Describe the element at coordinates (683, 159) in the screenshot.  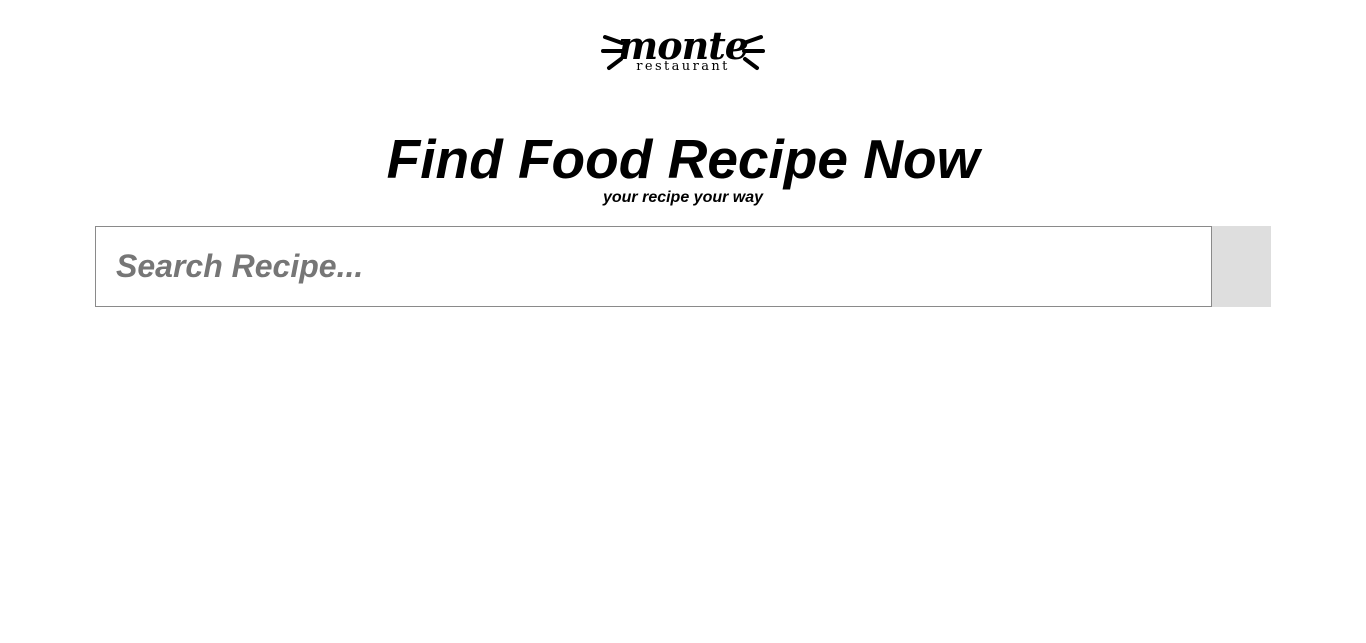
I see `page-title: Find Food Recipe Now` at that location.